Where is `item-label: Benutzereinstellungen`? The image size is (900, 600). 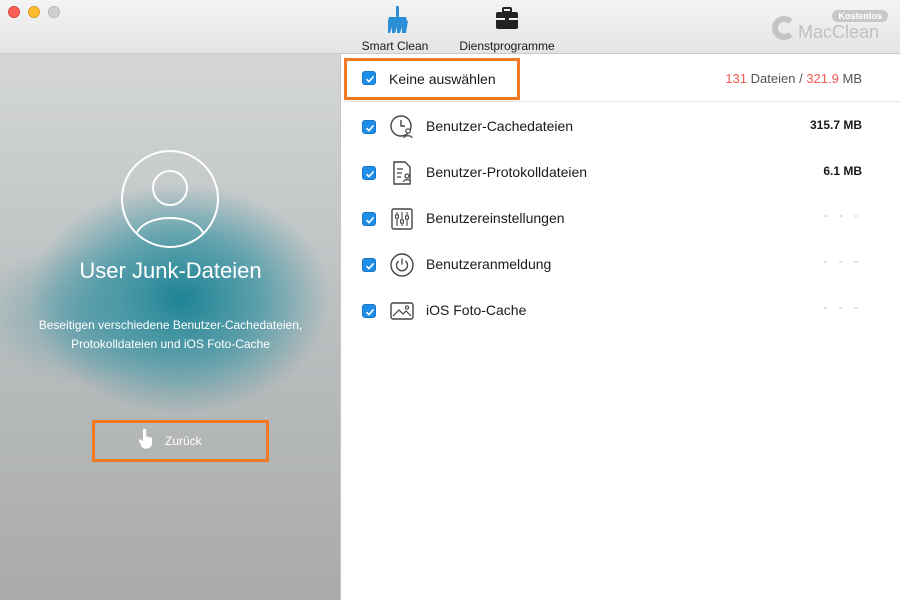
item-label: Benutzereinstellungen is located at coordinates (495, 218).